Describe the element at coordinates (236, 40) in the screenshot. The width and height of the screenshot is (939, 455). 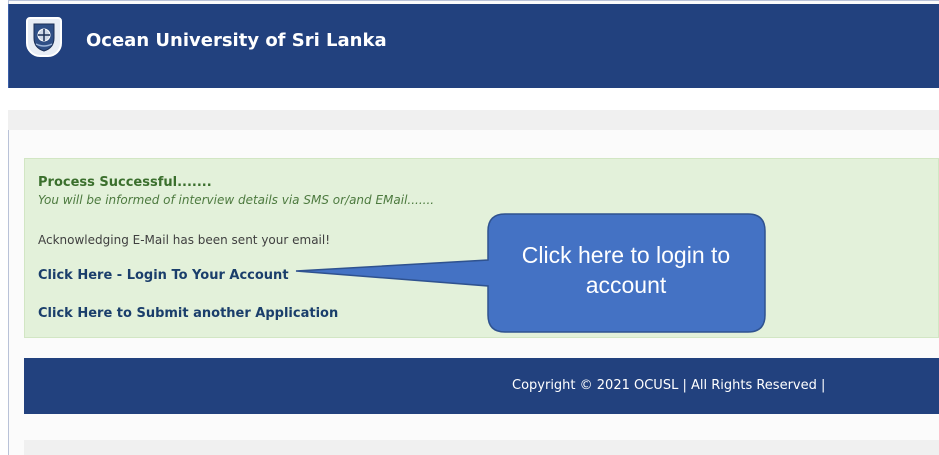
I see `site-title: Ocean University of Sri Lanka` at that location.